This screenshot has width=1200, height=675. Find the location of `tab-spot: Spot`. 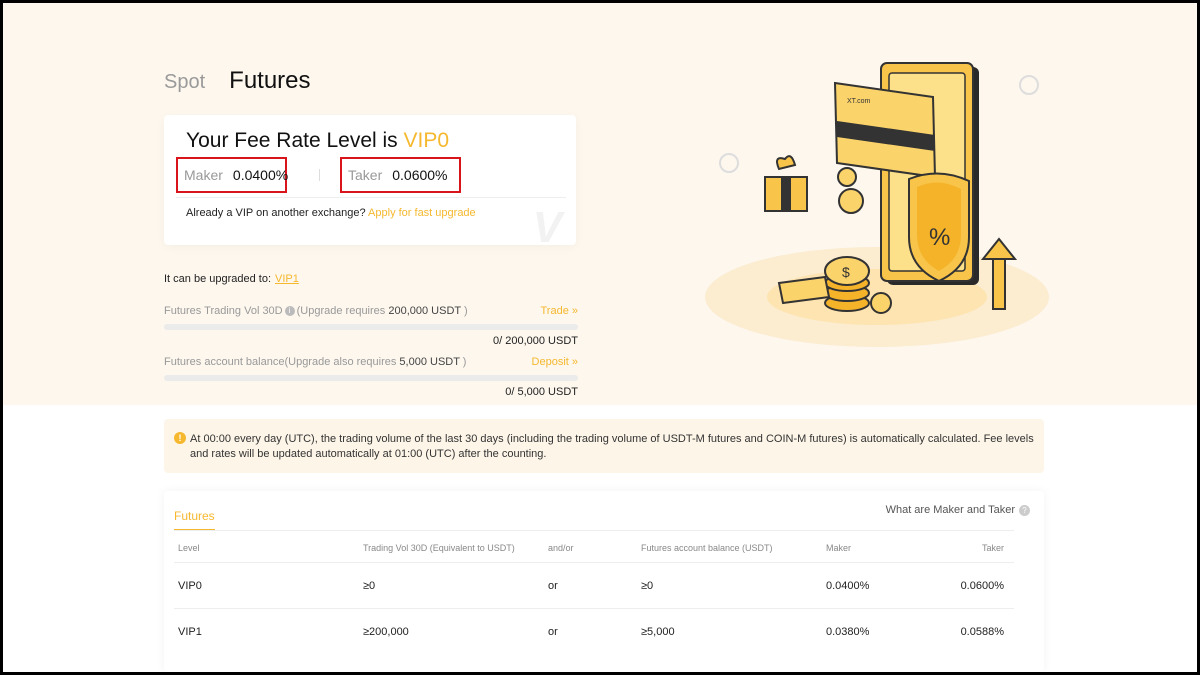

tab-spot: Spot is located at coordinates (184, 82).